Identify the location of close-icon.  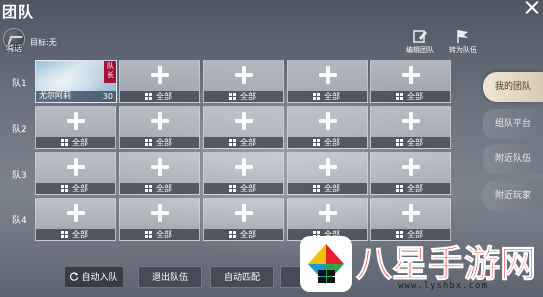
(532, 8).